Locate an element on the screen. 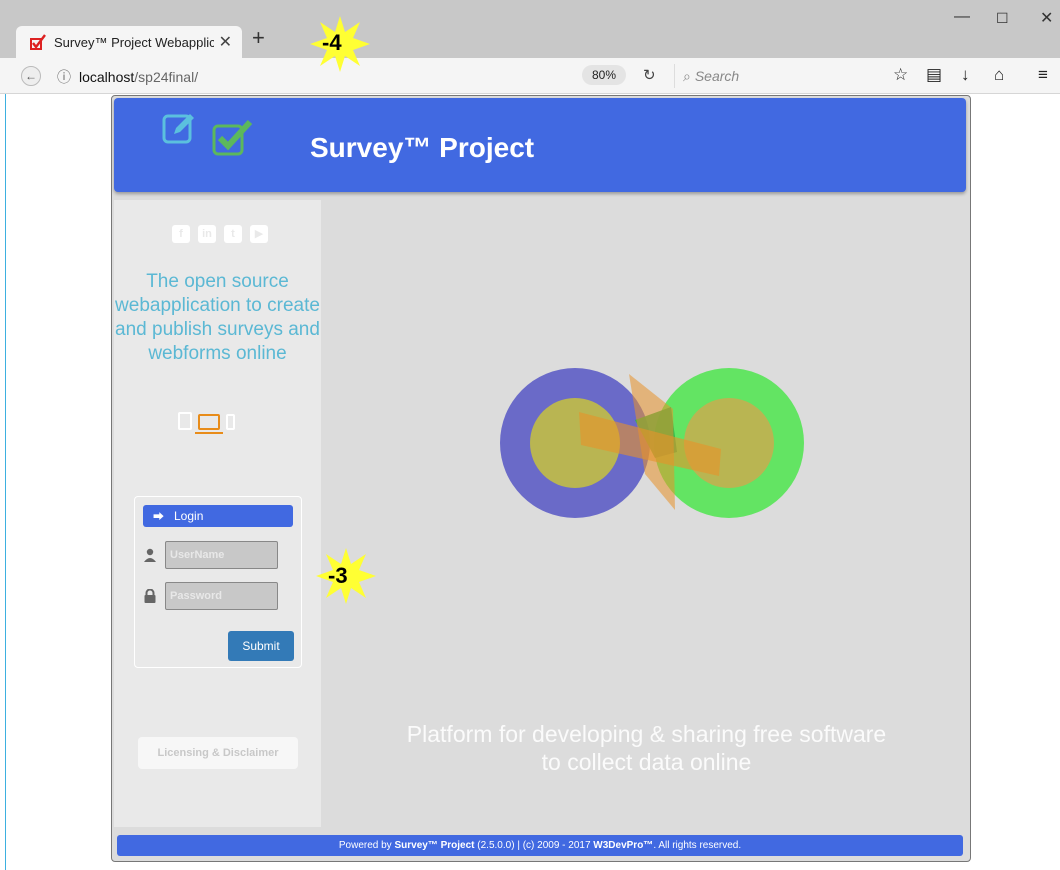 Image resolution: width=1060 pixels, height=870 pixels. close-window-icon: ✕ is located at coordinates (1046, 18).